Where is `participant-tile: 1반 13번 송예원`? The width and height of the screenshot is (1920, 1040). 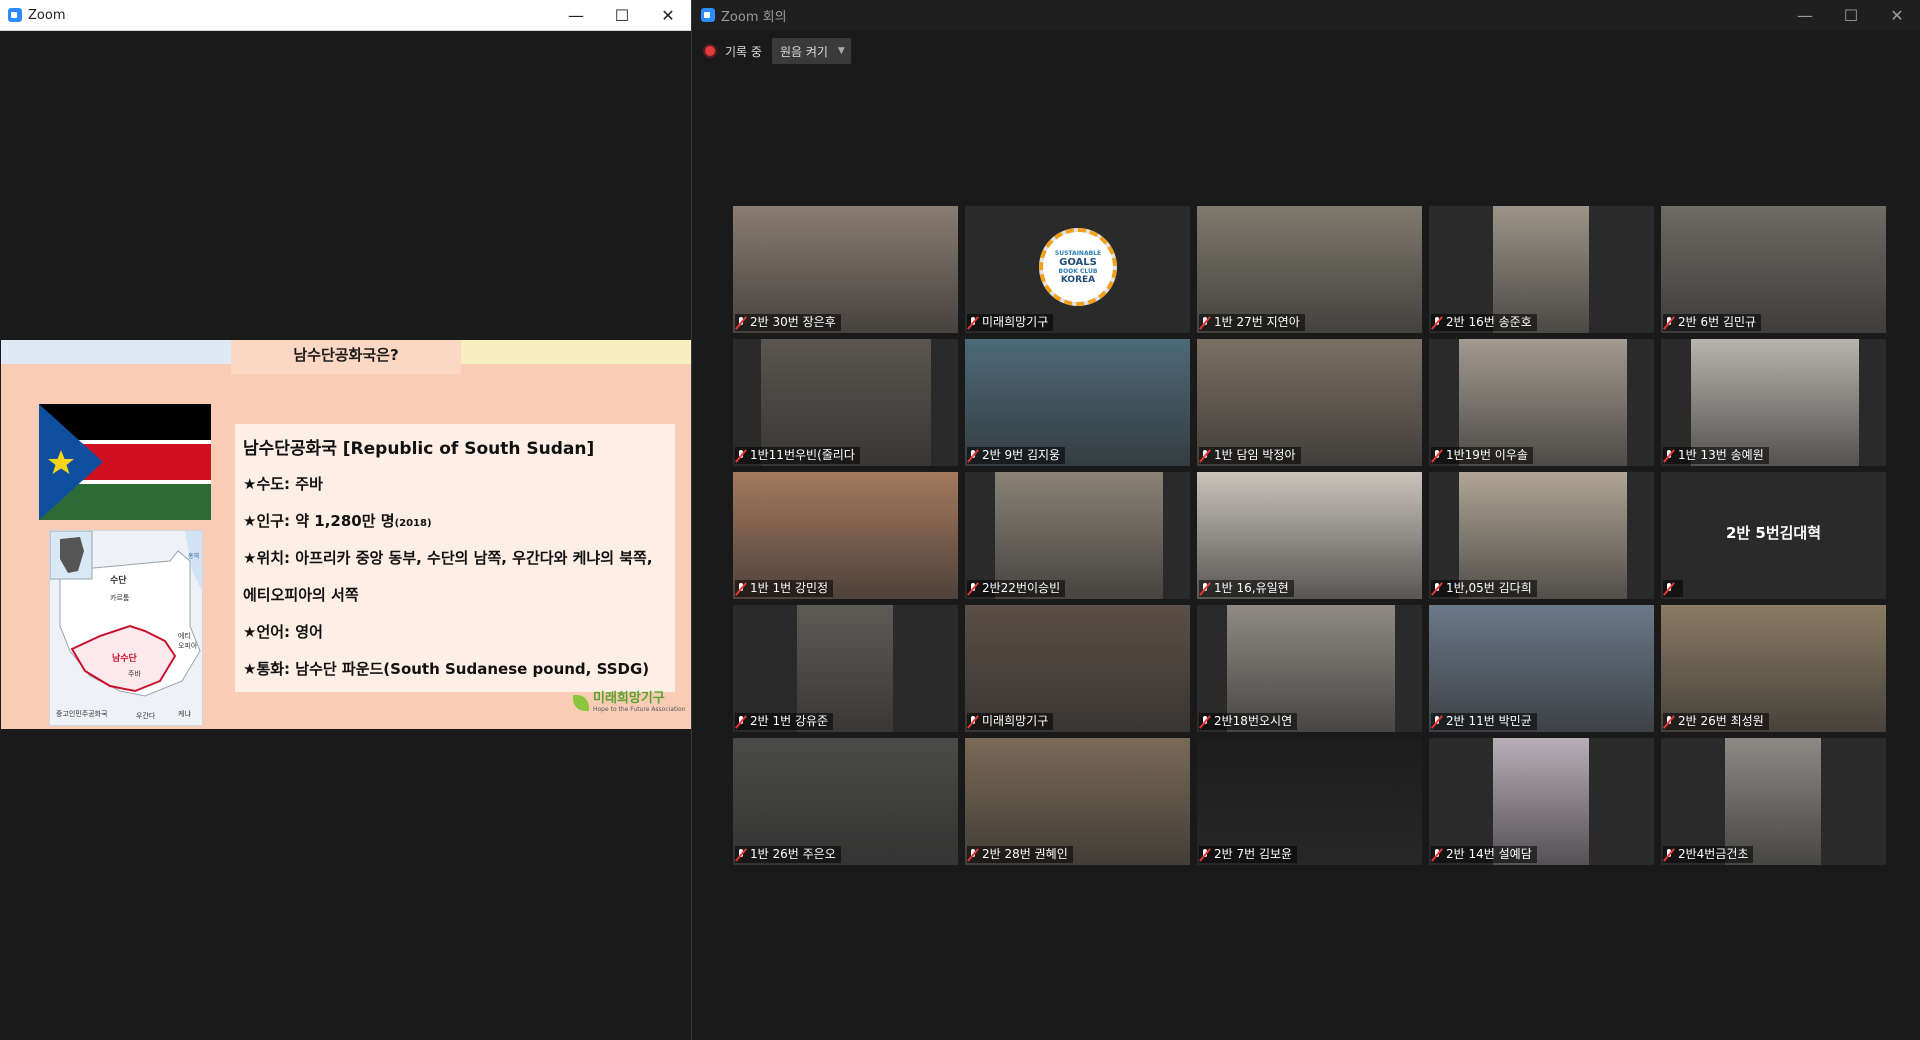
participant-tile: 1반 13번 송예원 is located at coordinates (1773, 402).